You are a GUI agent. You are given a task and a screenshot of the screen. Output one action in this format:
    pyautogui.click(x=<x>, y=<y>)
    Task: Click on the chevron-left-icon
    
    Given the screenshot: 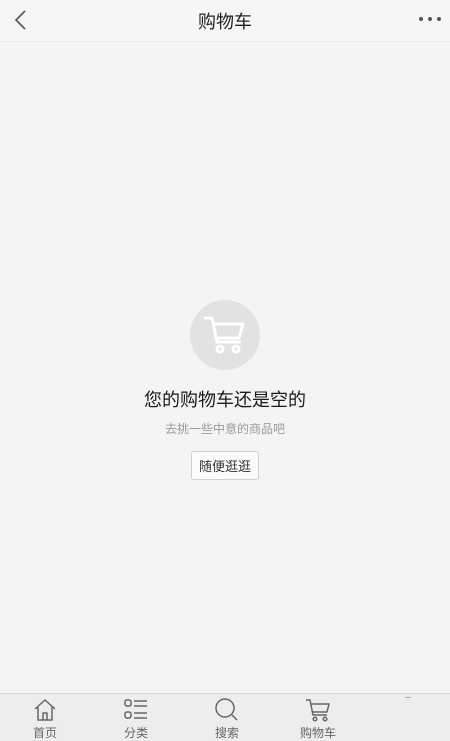 What is the action you would take?
    pyautogui.click(x=20, y=20)
    